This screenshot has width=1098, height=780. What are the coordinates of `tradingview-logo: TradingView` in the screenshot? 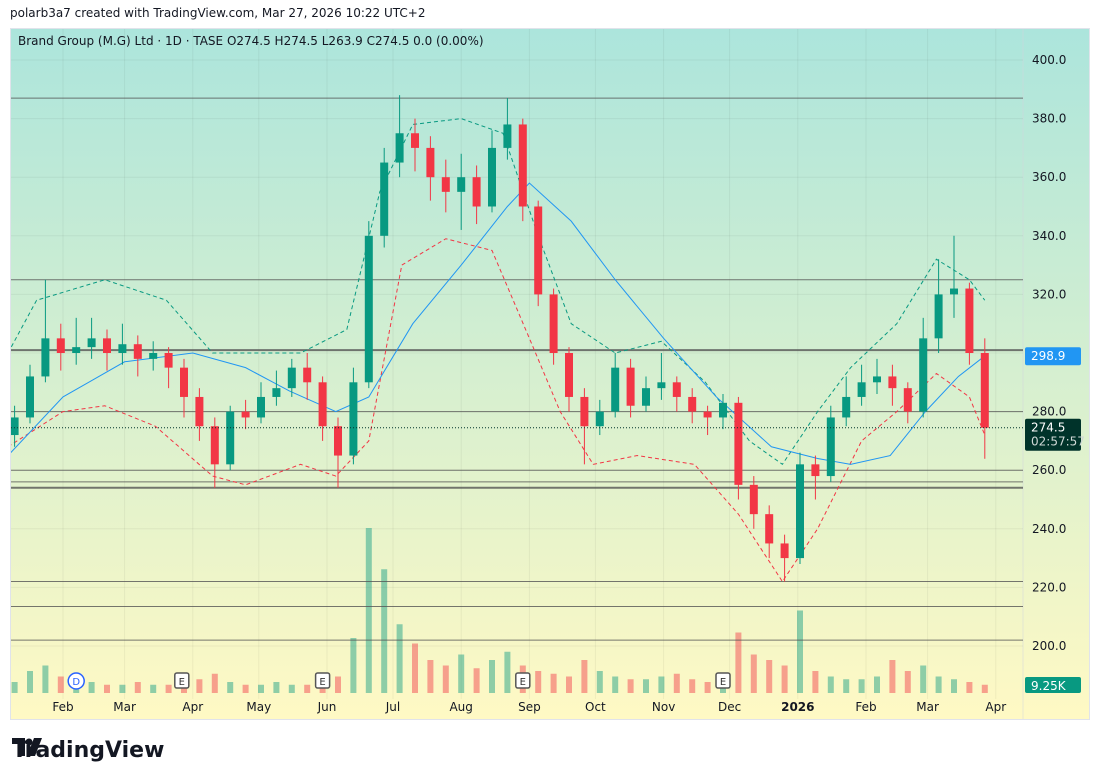 It's located at (88, 750).